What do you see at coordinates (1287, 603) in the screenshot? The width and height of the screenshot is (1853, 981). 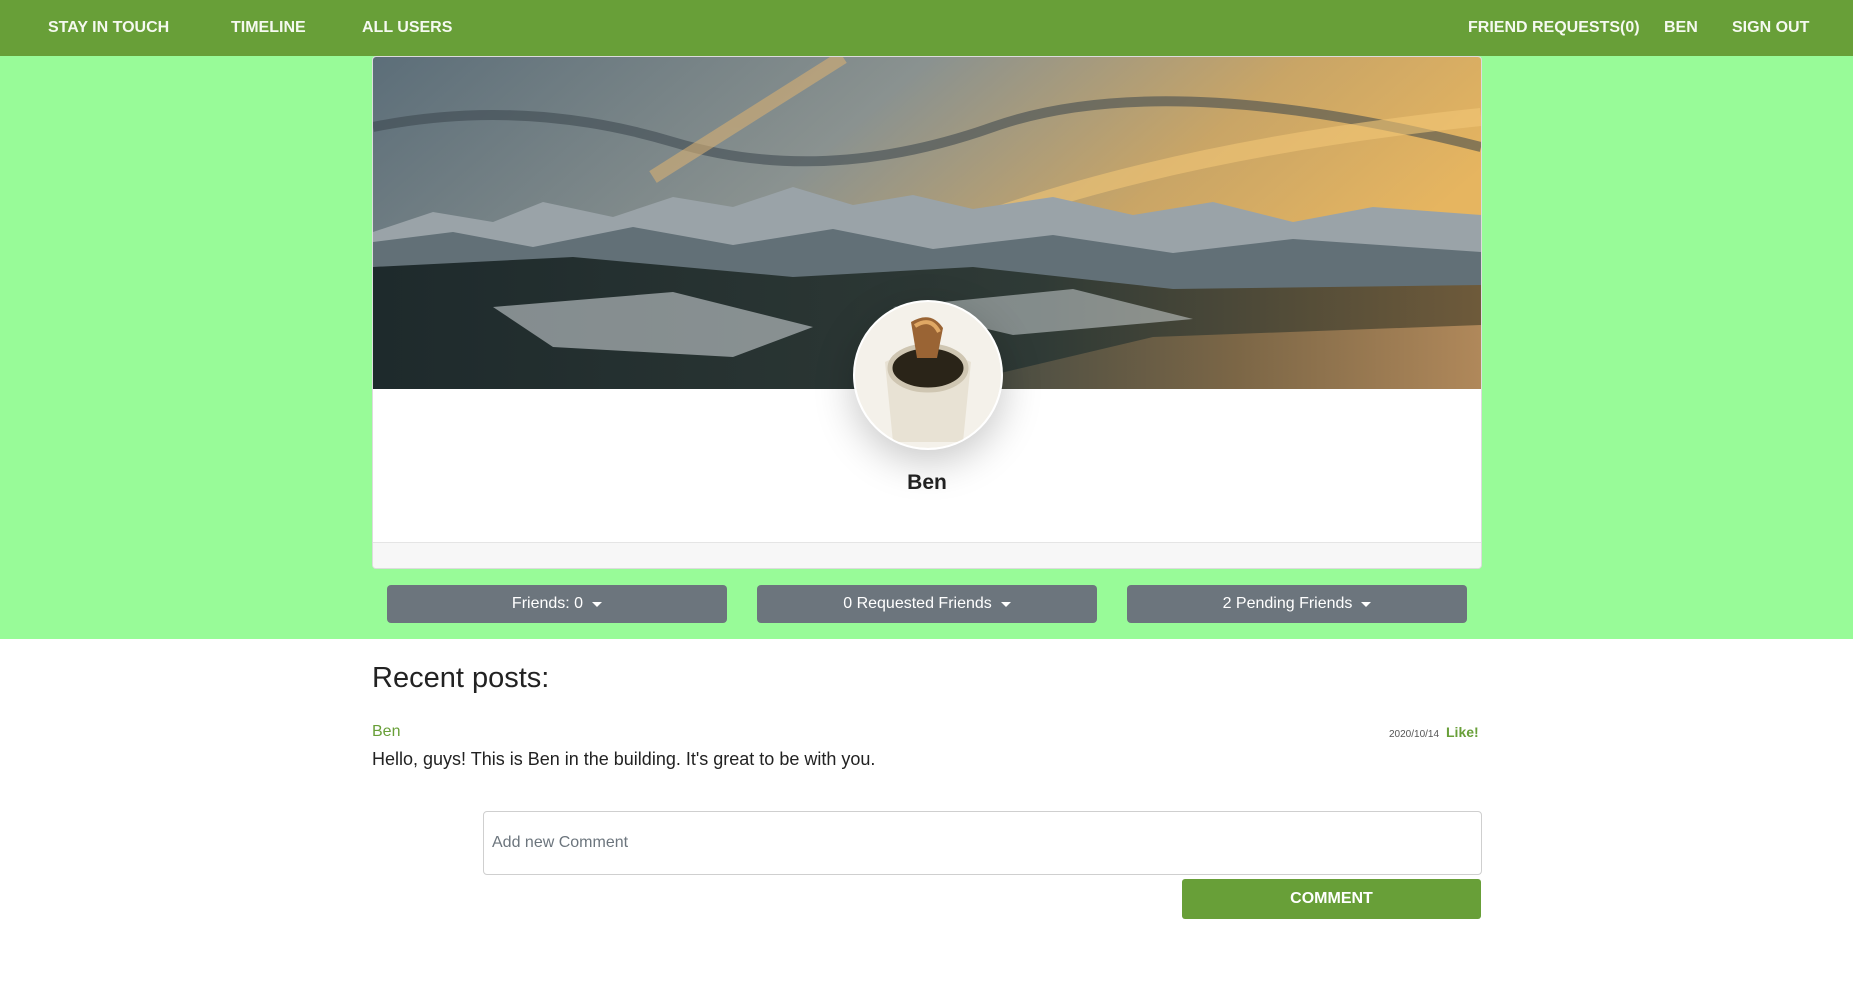 I see `pending-dropdown-label: 2 Pending Friends` at bounding box center [1287, 603].